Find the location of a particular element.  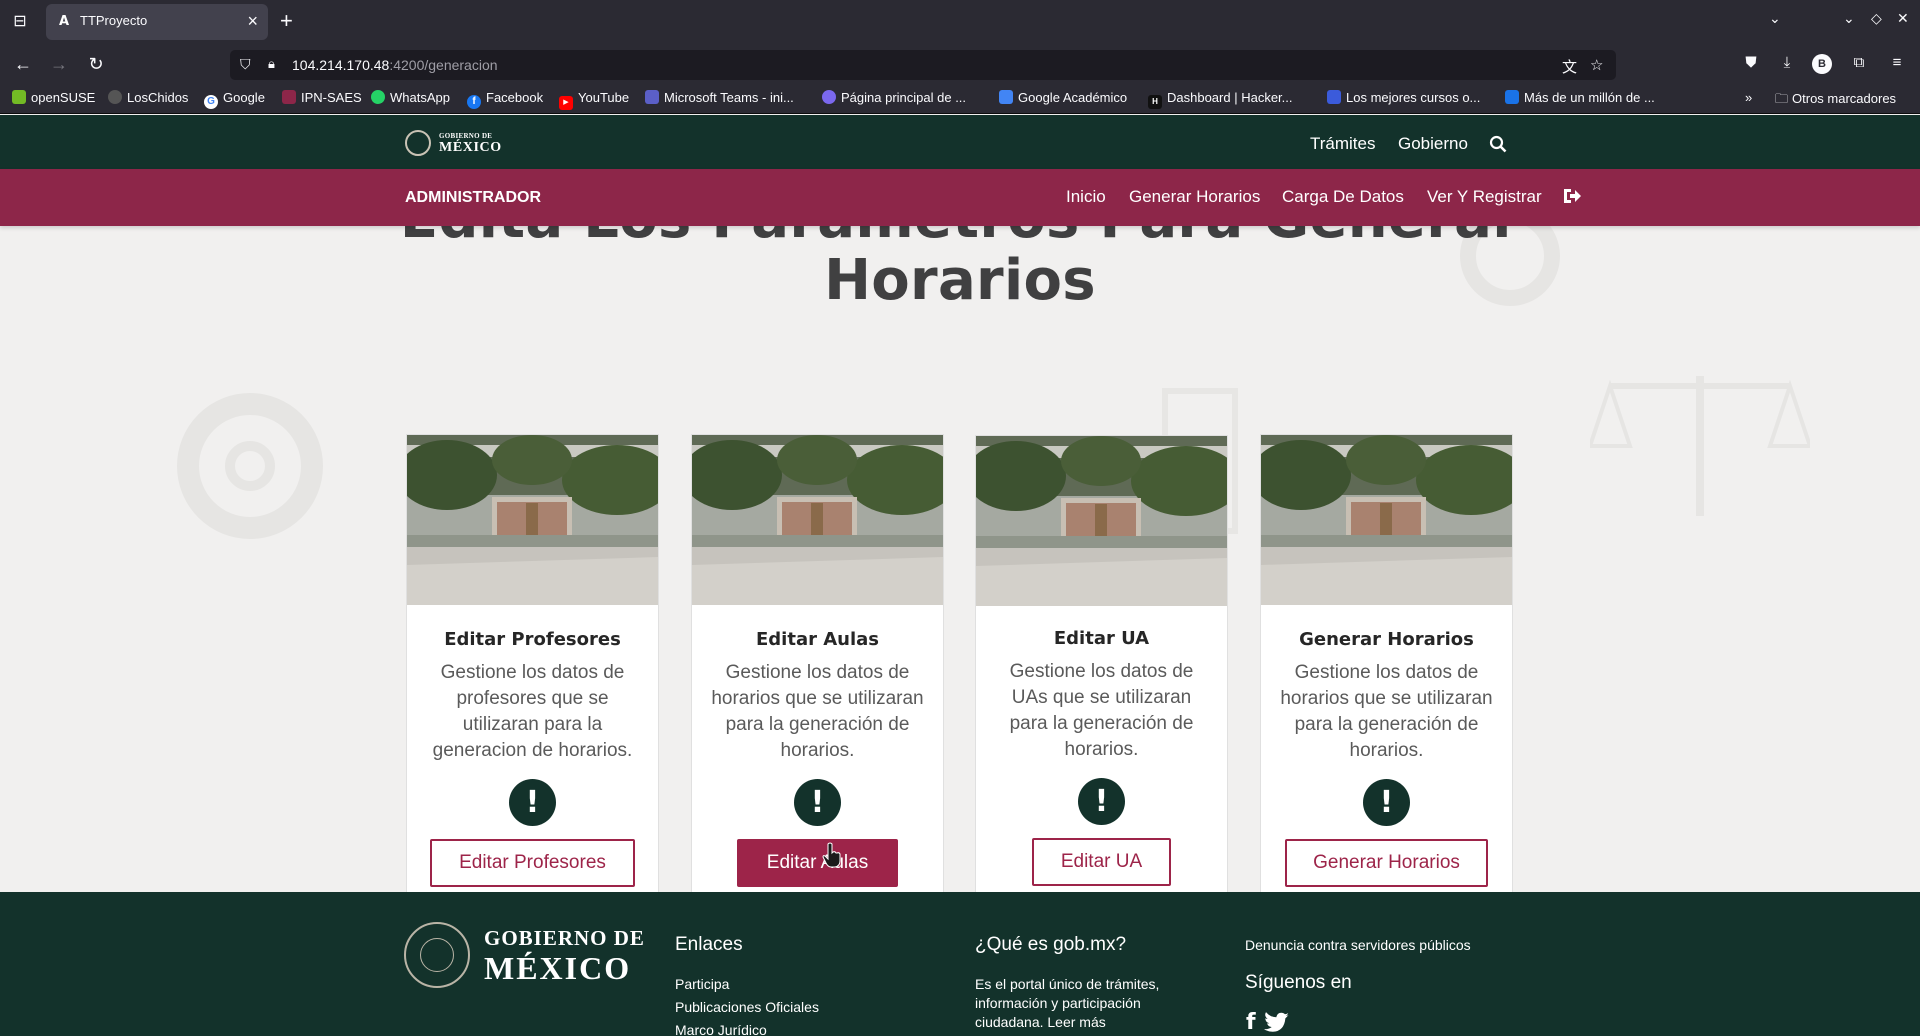

scholar-icon is located at coordinates (1006, 97).